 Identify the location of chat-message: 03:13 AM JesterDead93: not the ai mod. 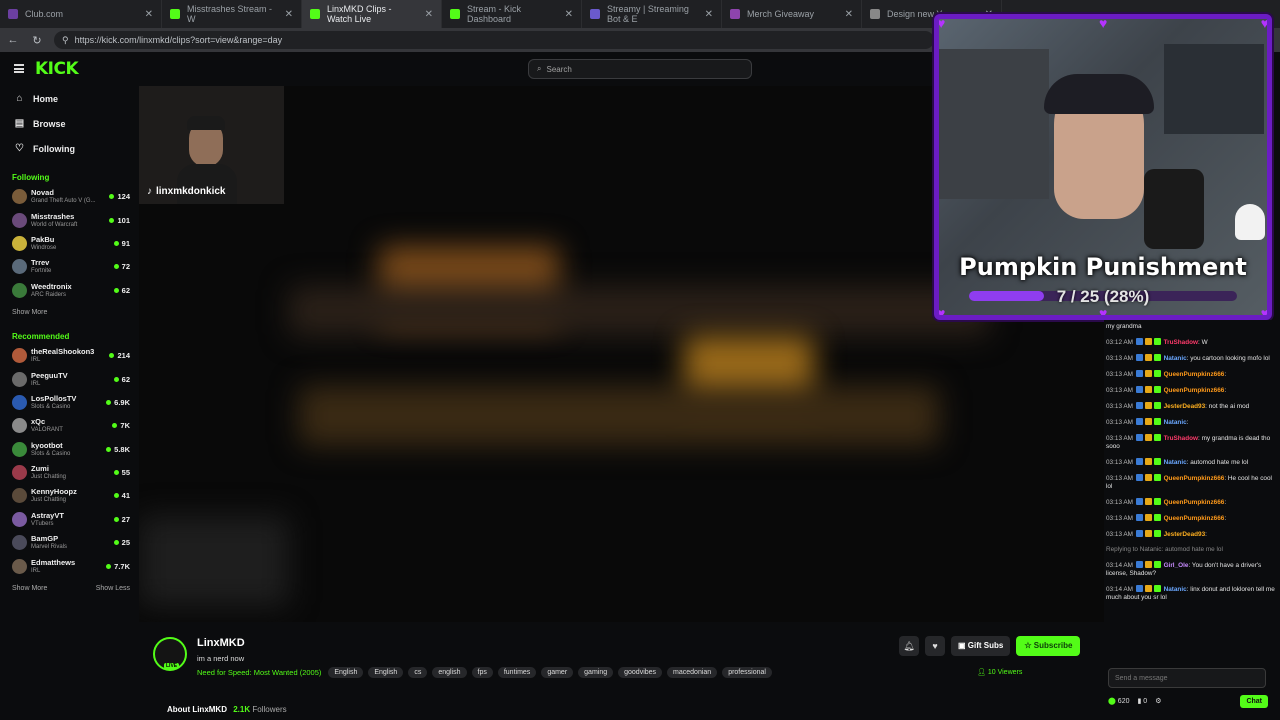
(1192, 407).